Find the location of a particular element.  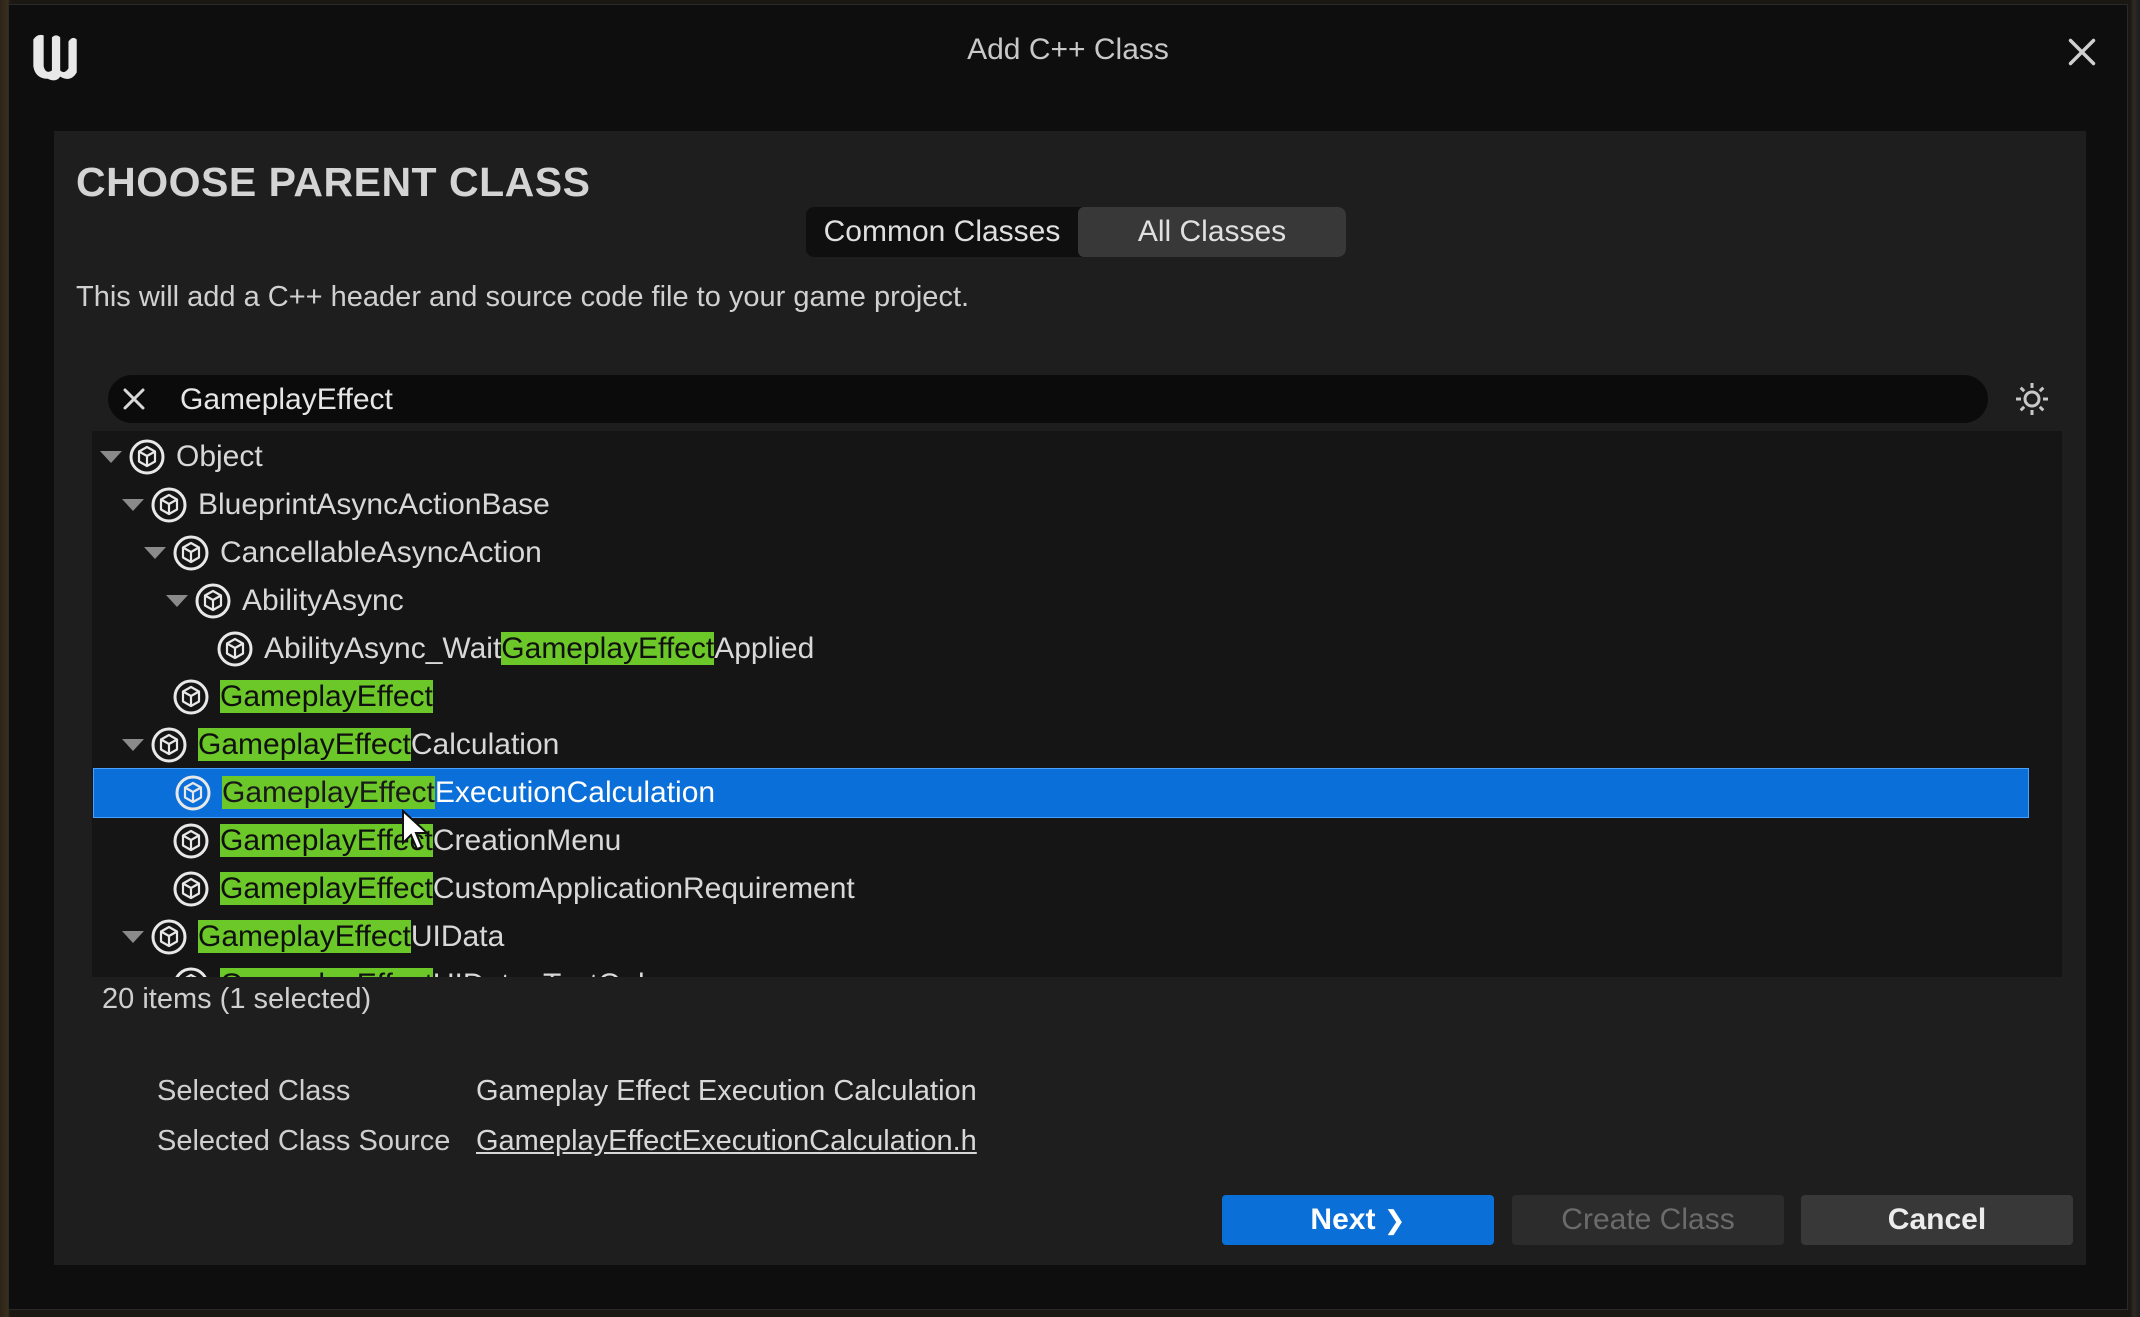

tree-row-label: GameplayEffect is located at coordinates (326, 697).